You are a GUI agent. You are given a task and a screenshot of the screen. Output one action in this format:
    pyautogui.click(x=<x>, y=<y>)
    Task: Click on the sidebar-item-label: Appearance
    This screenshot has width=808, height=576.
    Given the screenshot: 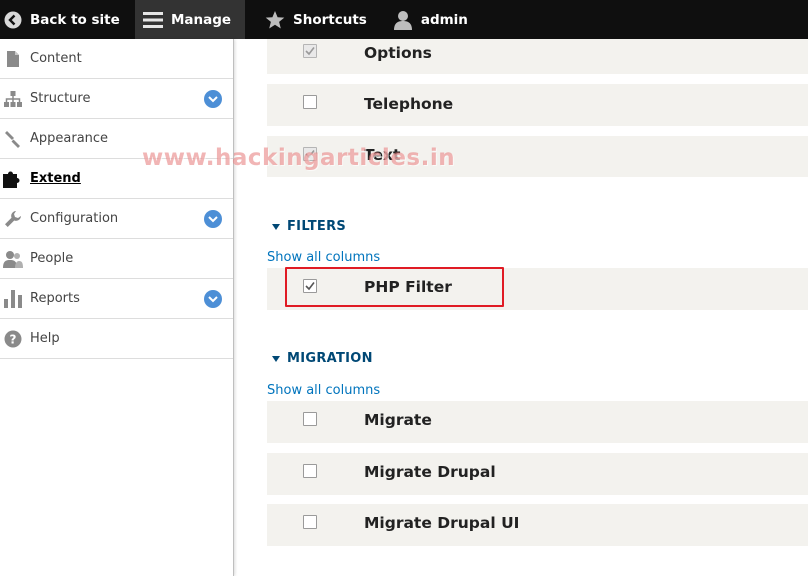 What is the action you would take?
    pyautogui.click(x=69, y=138)
    